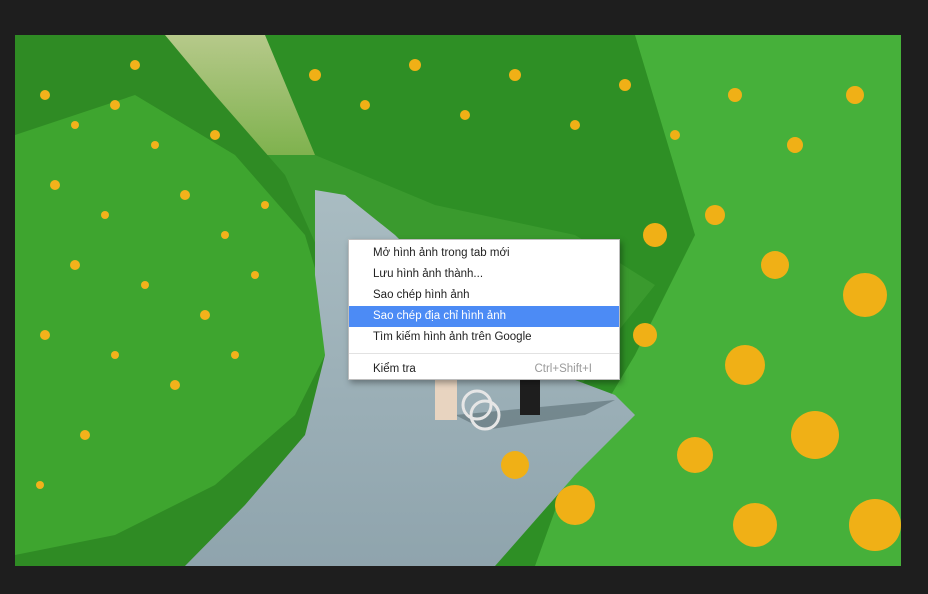 This screenshot has height=594, width=928. I want to click on menu-item-copy-image-address: Sao chép địa chỉ hình ảnh, so click(484, 316).